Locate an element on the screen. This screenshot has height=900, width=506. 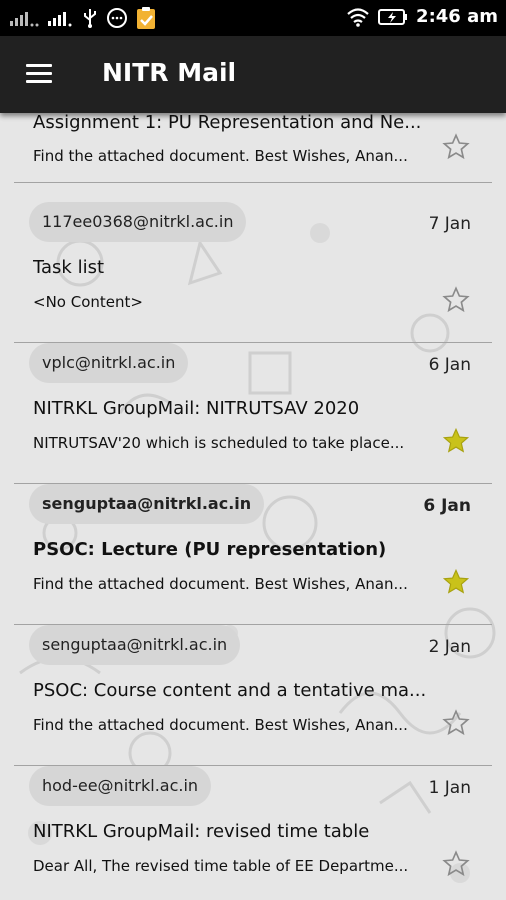
email-subject: Task list is located at coordinates (69, 267).